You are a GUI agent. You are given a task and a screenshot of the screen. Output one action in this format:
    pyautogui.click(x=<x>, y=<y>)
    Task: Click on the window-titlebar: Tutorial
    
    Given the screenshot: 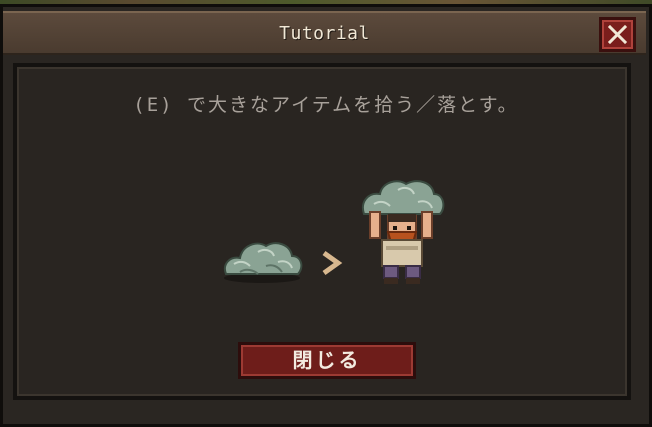 What is the action you would take?
    pyautogui.click(x=324, y=33)
    